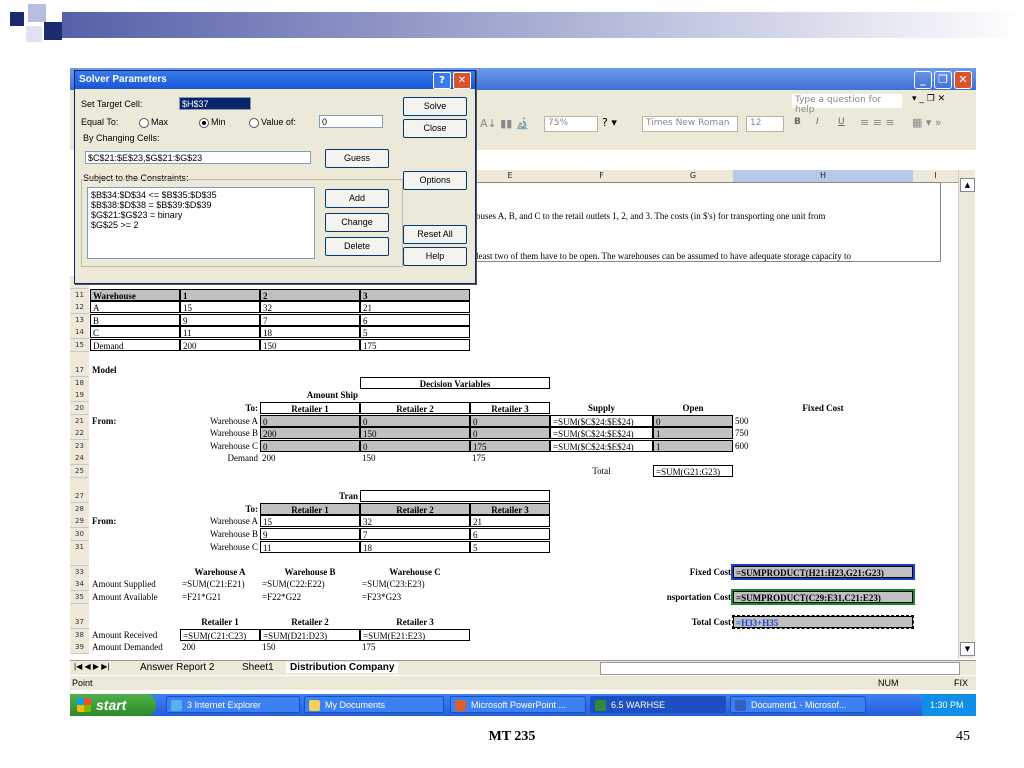  What do you see at coordinates (963, 80) in the screenshot?
I see `close-button: ✕` at bounding box center [963, 80].